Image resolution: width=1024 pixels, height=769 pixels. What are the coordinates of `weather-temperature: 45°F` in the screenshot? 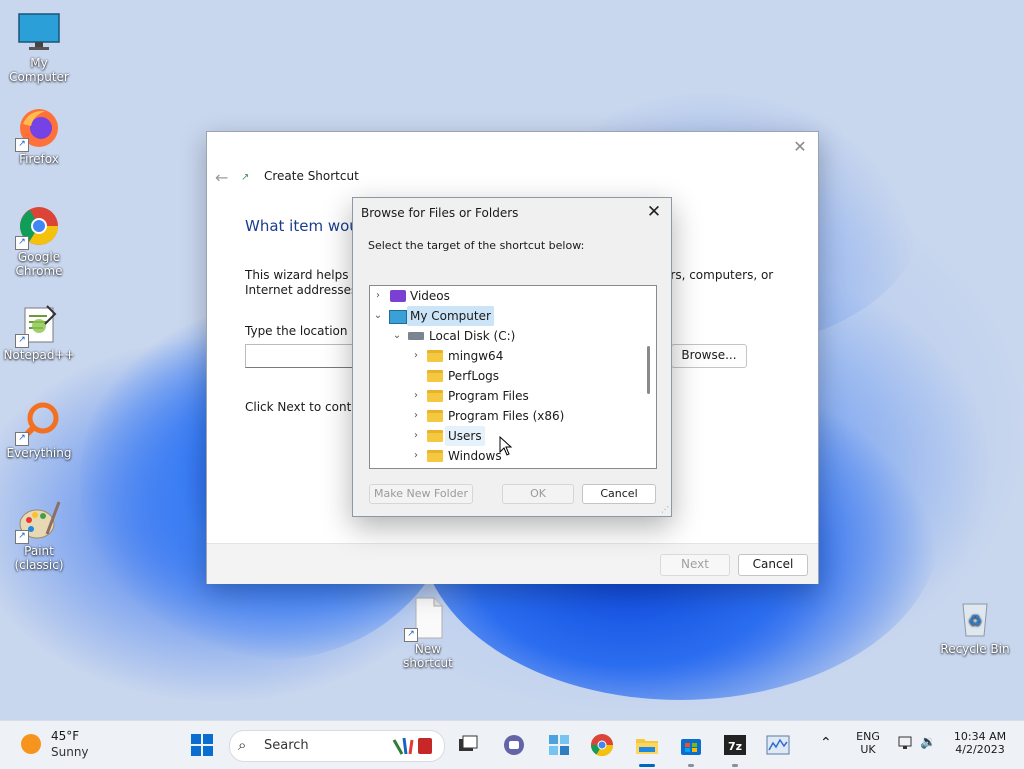 It's located at (65, 736).